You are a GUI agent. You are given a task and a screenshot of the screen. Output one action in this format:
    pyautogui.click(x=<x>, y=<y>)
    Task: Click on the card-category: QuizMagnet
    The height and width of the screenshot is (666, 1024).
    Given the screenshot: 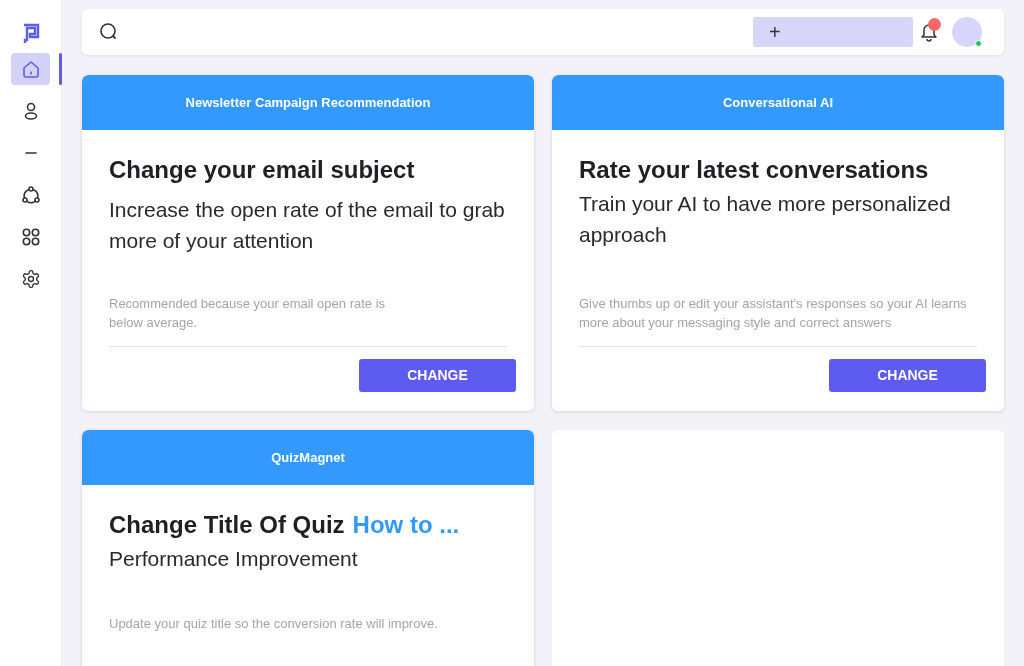 What is the action you would take?
    pyautogui.click(x=308, y=457)
    